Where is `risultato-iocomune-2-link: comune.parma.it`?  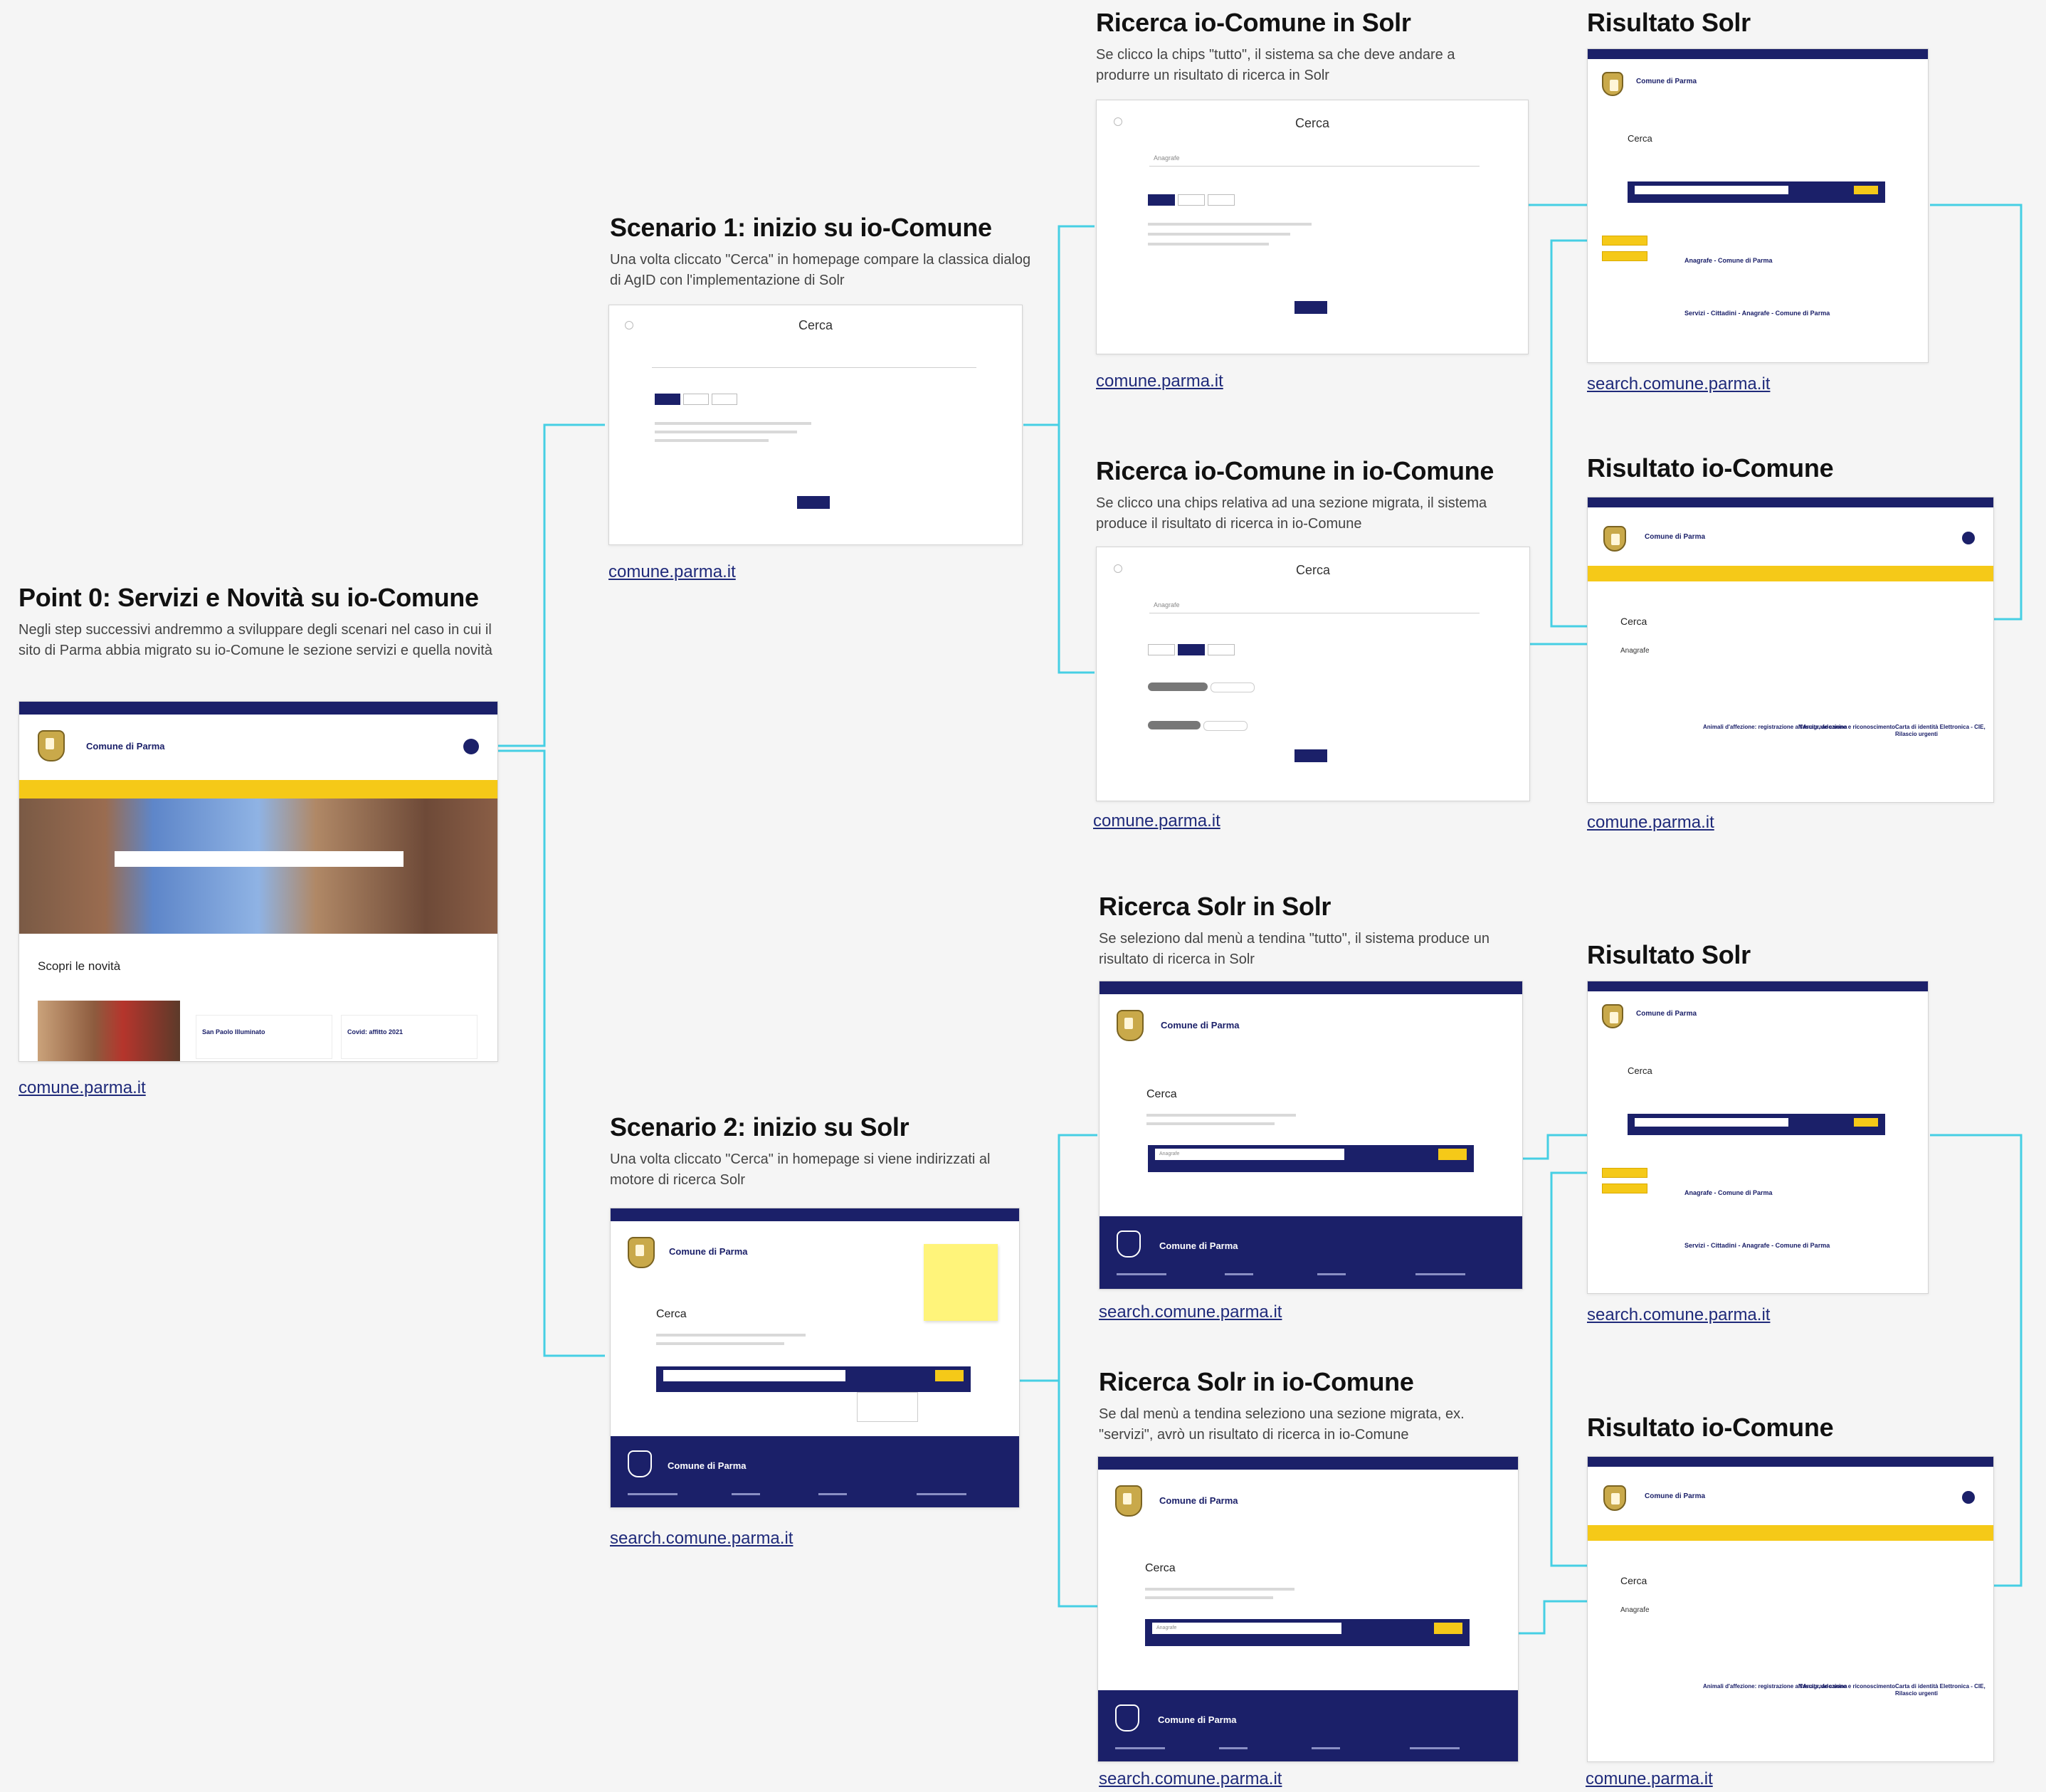
risultato-iocomune-2-link: comune.parma.it is located at coordinates (1649, 1779).